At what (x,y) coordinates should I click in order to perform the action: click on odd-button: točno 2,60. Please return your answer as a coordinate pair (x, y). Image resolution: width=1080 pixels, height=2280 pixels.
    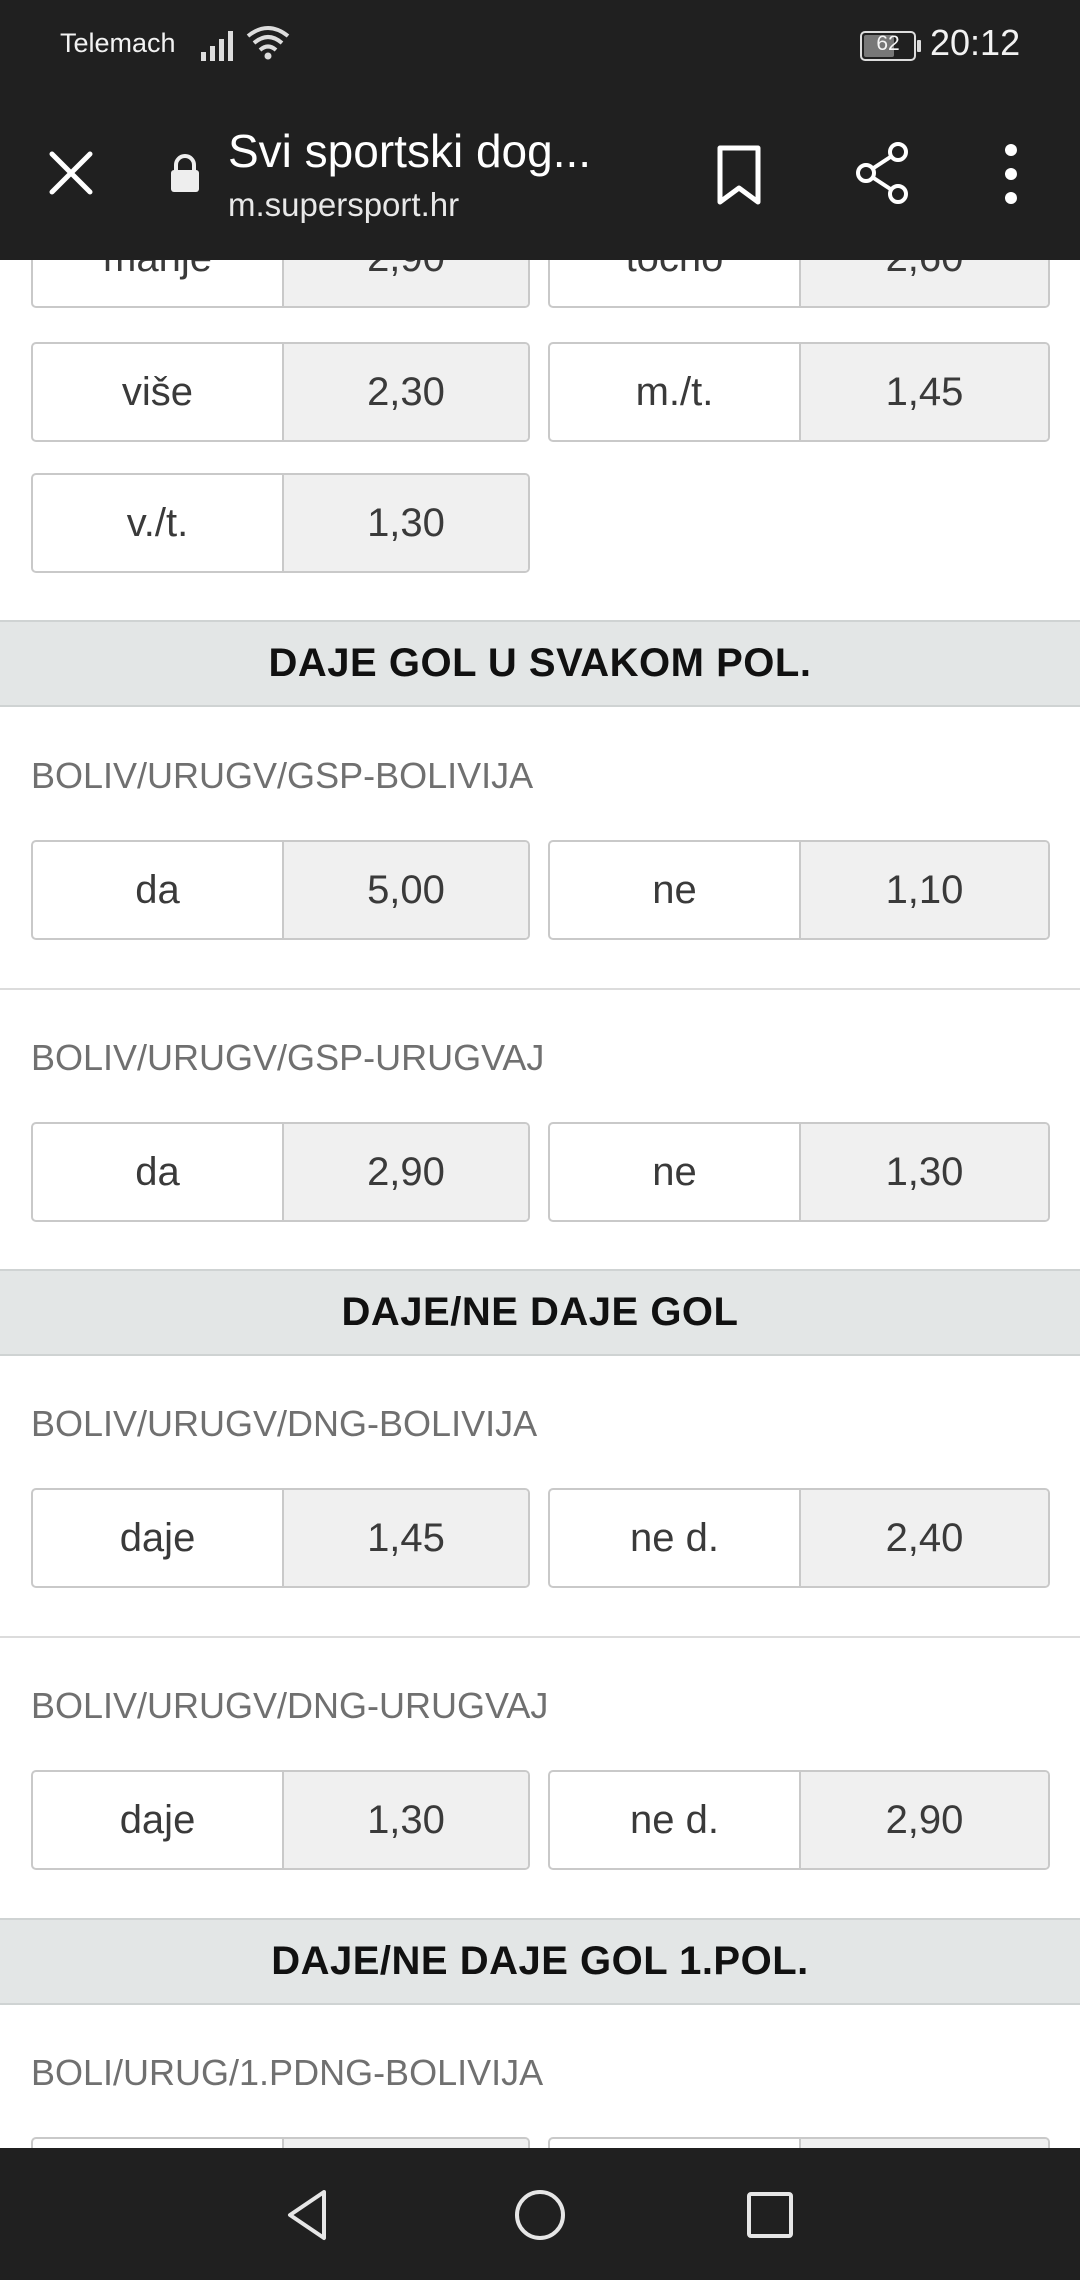
    Looking at the image, I should click on (799, 284).